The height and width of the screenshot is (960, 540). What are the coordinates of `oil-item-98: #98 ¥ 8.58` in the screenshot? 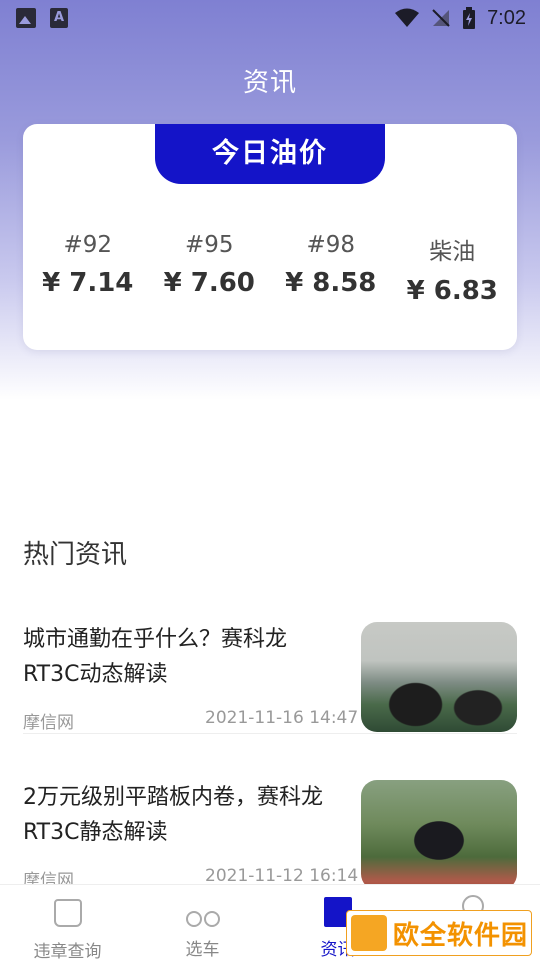 It's located at (331, 269).